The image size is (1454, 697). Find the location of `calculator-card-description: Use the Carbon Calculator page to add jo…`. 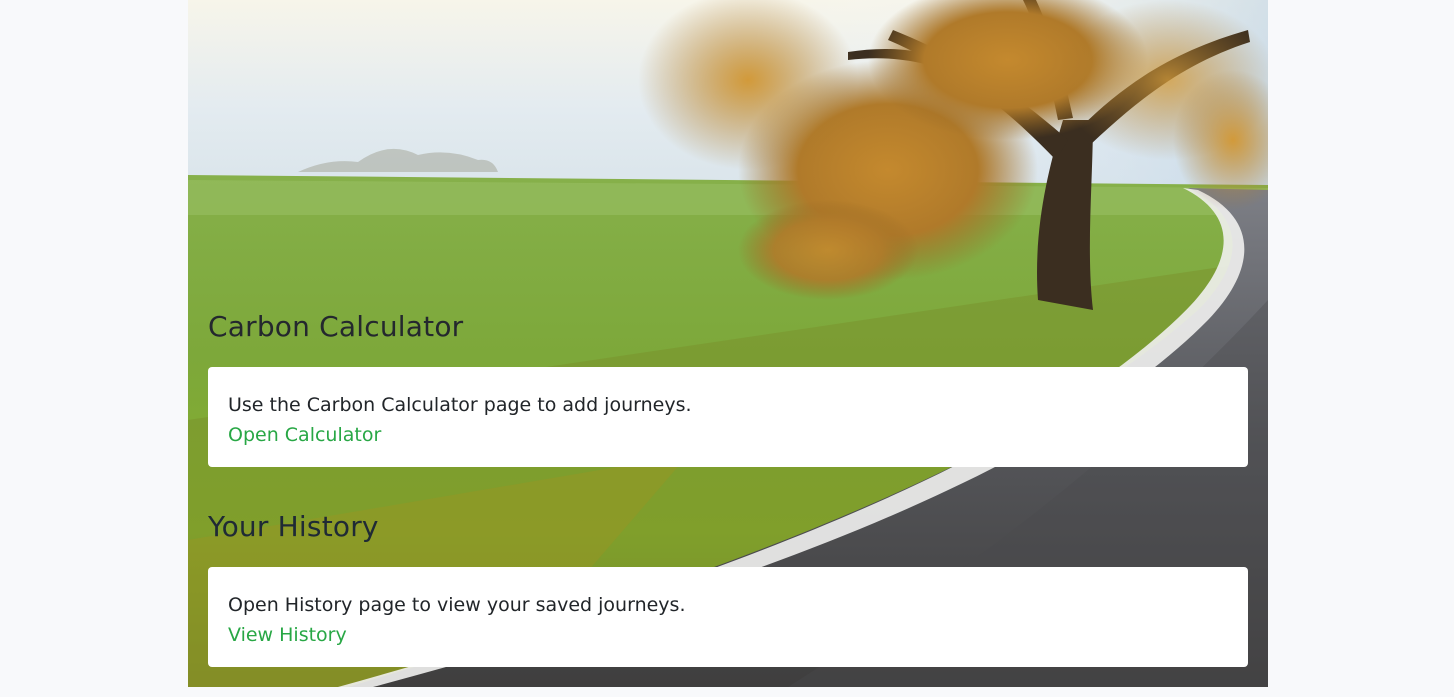

calculator-card-description: Use the Carbon Calculator page to add jo… is located at coordinates (460, 405).